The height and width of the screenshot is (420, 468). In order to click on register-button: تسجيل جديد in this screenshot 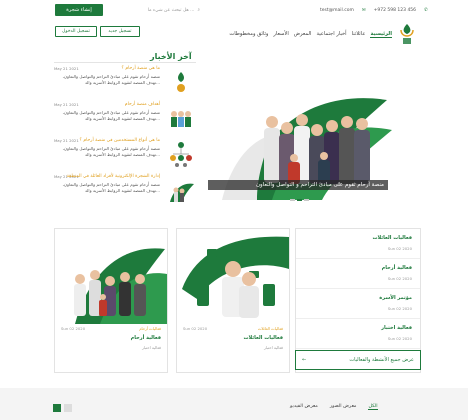, I will do `click(120, 31)`.